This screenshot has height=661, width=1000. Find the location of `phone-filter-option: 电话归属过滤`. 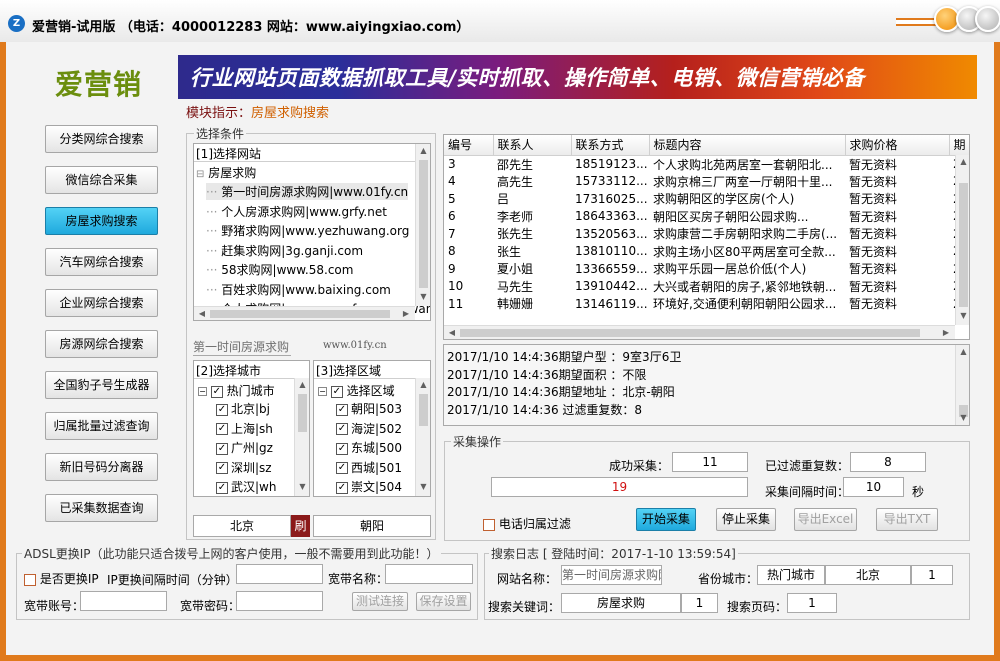

phone-filter-option: 电话归属过滤 is located at coordinates (527, 523).